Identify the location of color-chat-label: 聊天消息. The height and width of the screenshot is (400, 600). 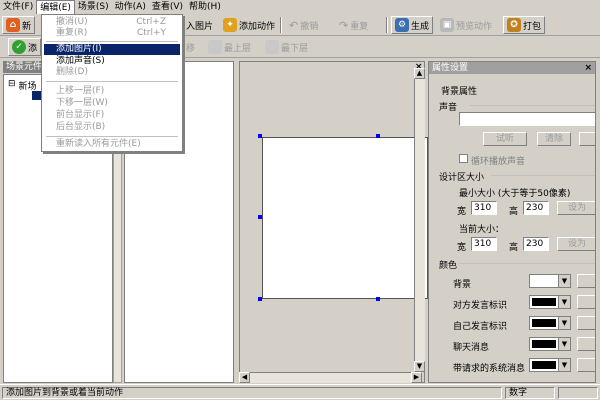
(471, 348).